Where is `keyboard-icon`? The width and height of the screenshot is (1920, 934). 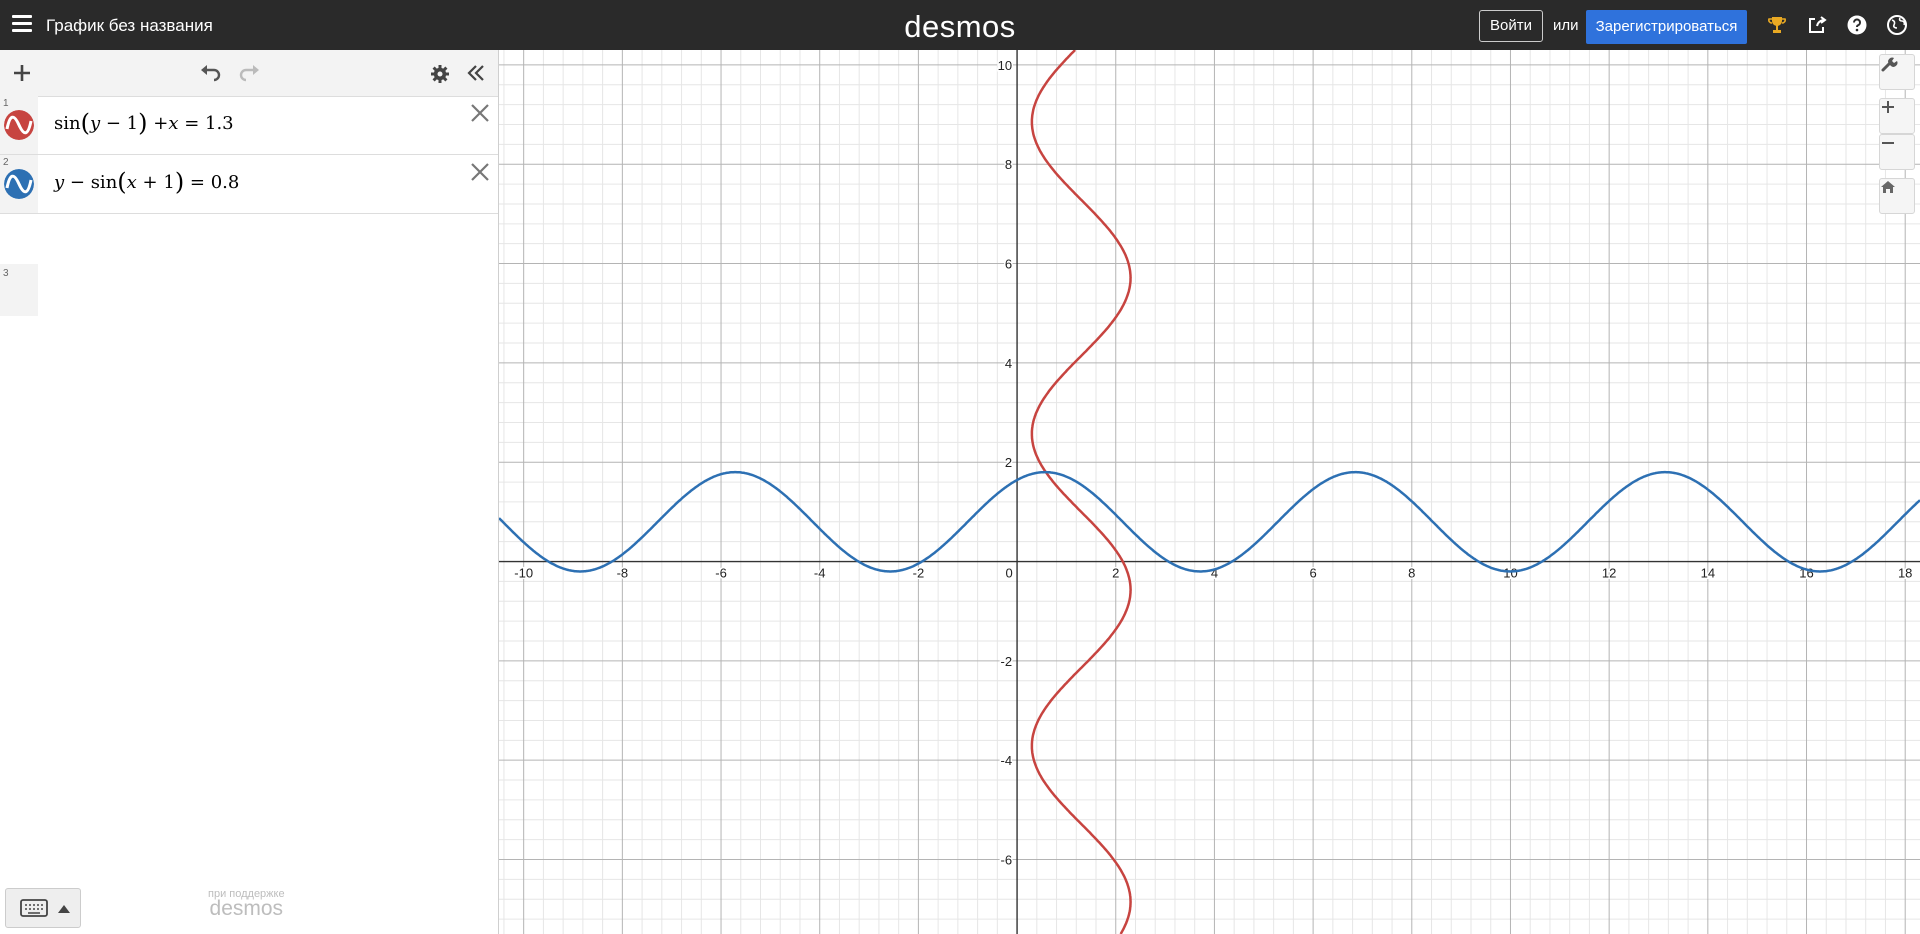
keyboard-icon is located at coordinates (34, 908).